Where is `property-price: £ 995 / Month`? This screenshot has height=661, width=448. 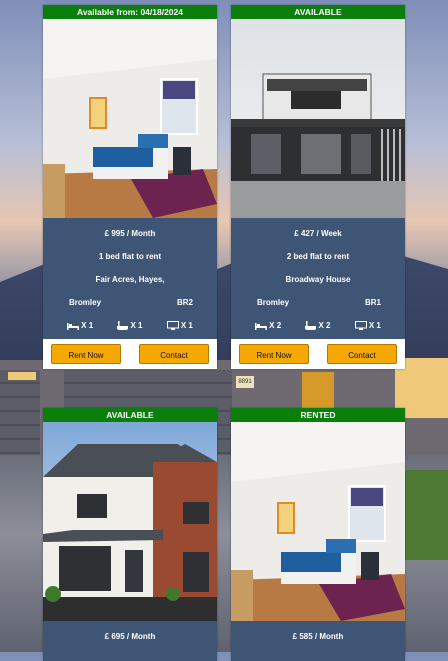
property-price: £ 995 / Month is located at coordinates (130, 233).